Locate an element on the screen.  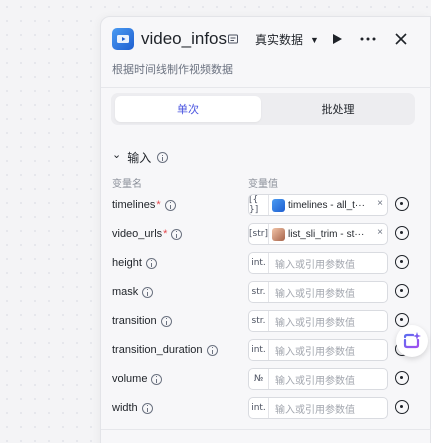
reference-chip: list_sli_trim - st··· is located at coordinates (316, 234).